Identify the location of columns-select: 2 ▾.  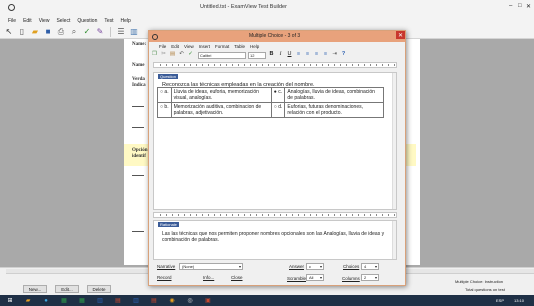
(370, 277).